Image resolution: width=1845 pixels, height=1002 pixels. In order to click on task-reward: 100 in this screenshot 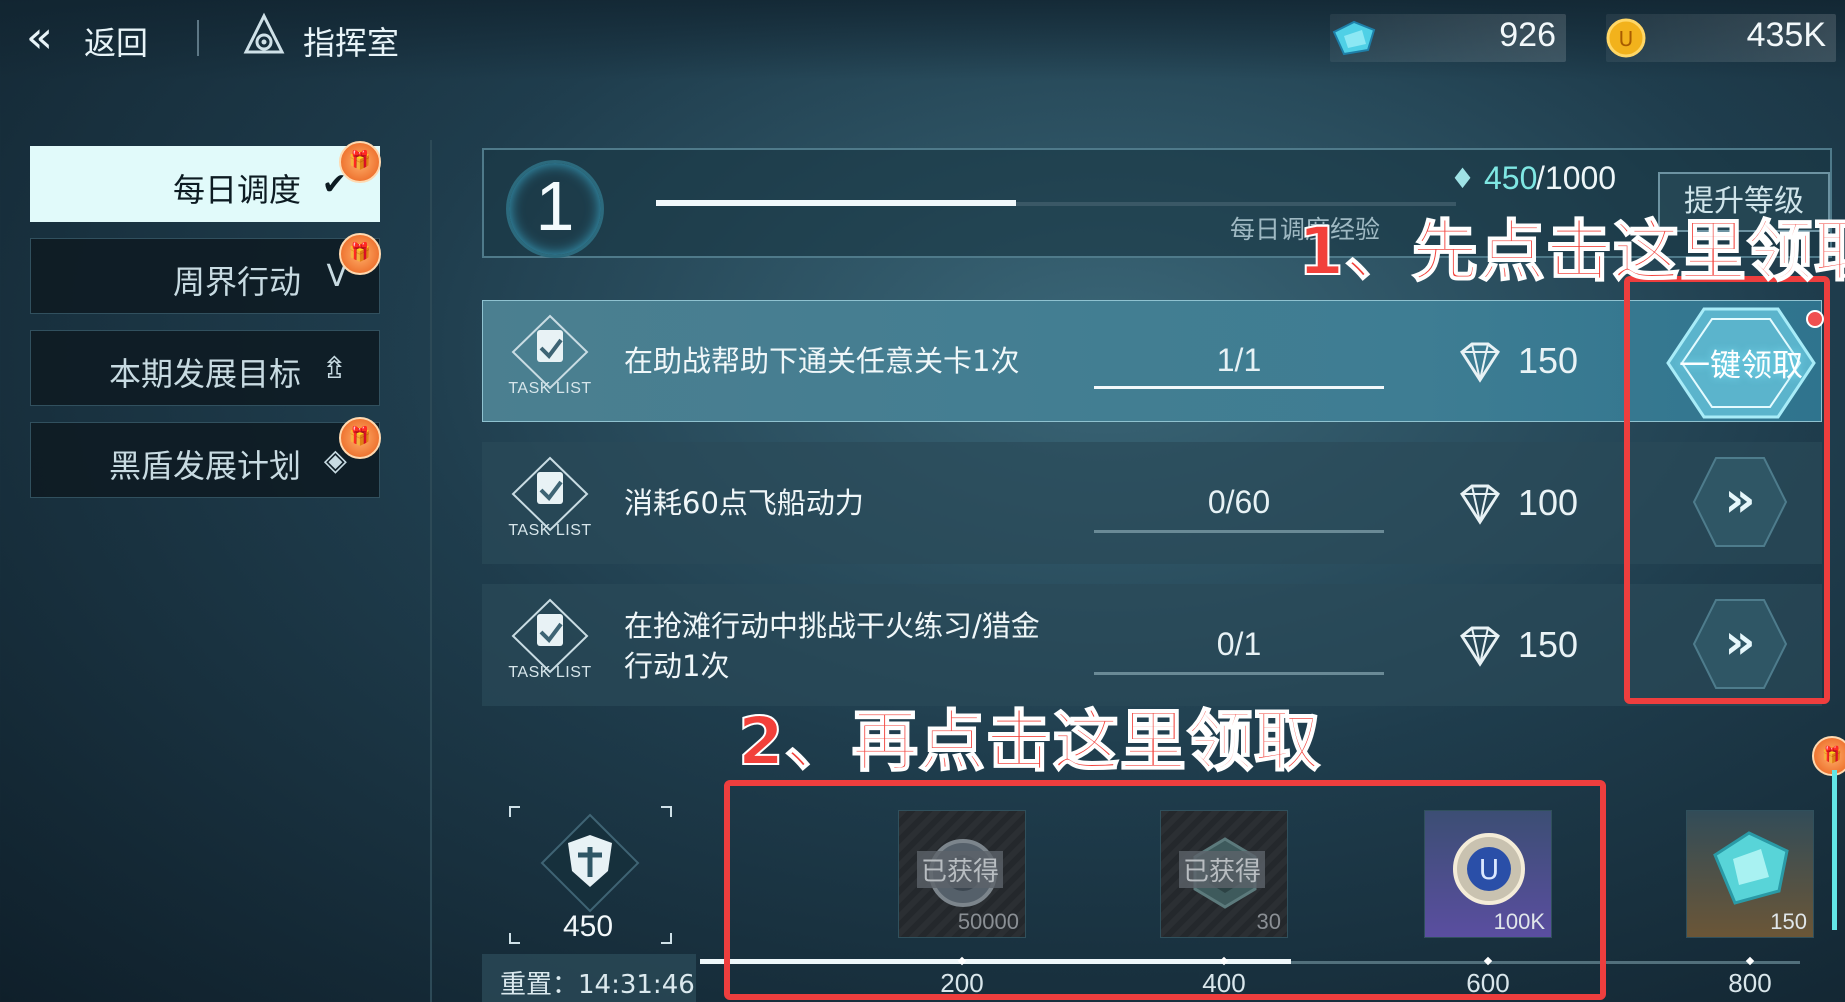, I will do `click(1548, 502)`.